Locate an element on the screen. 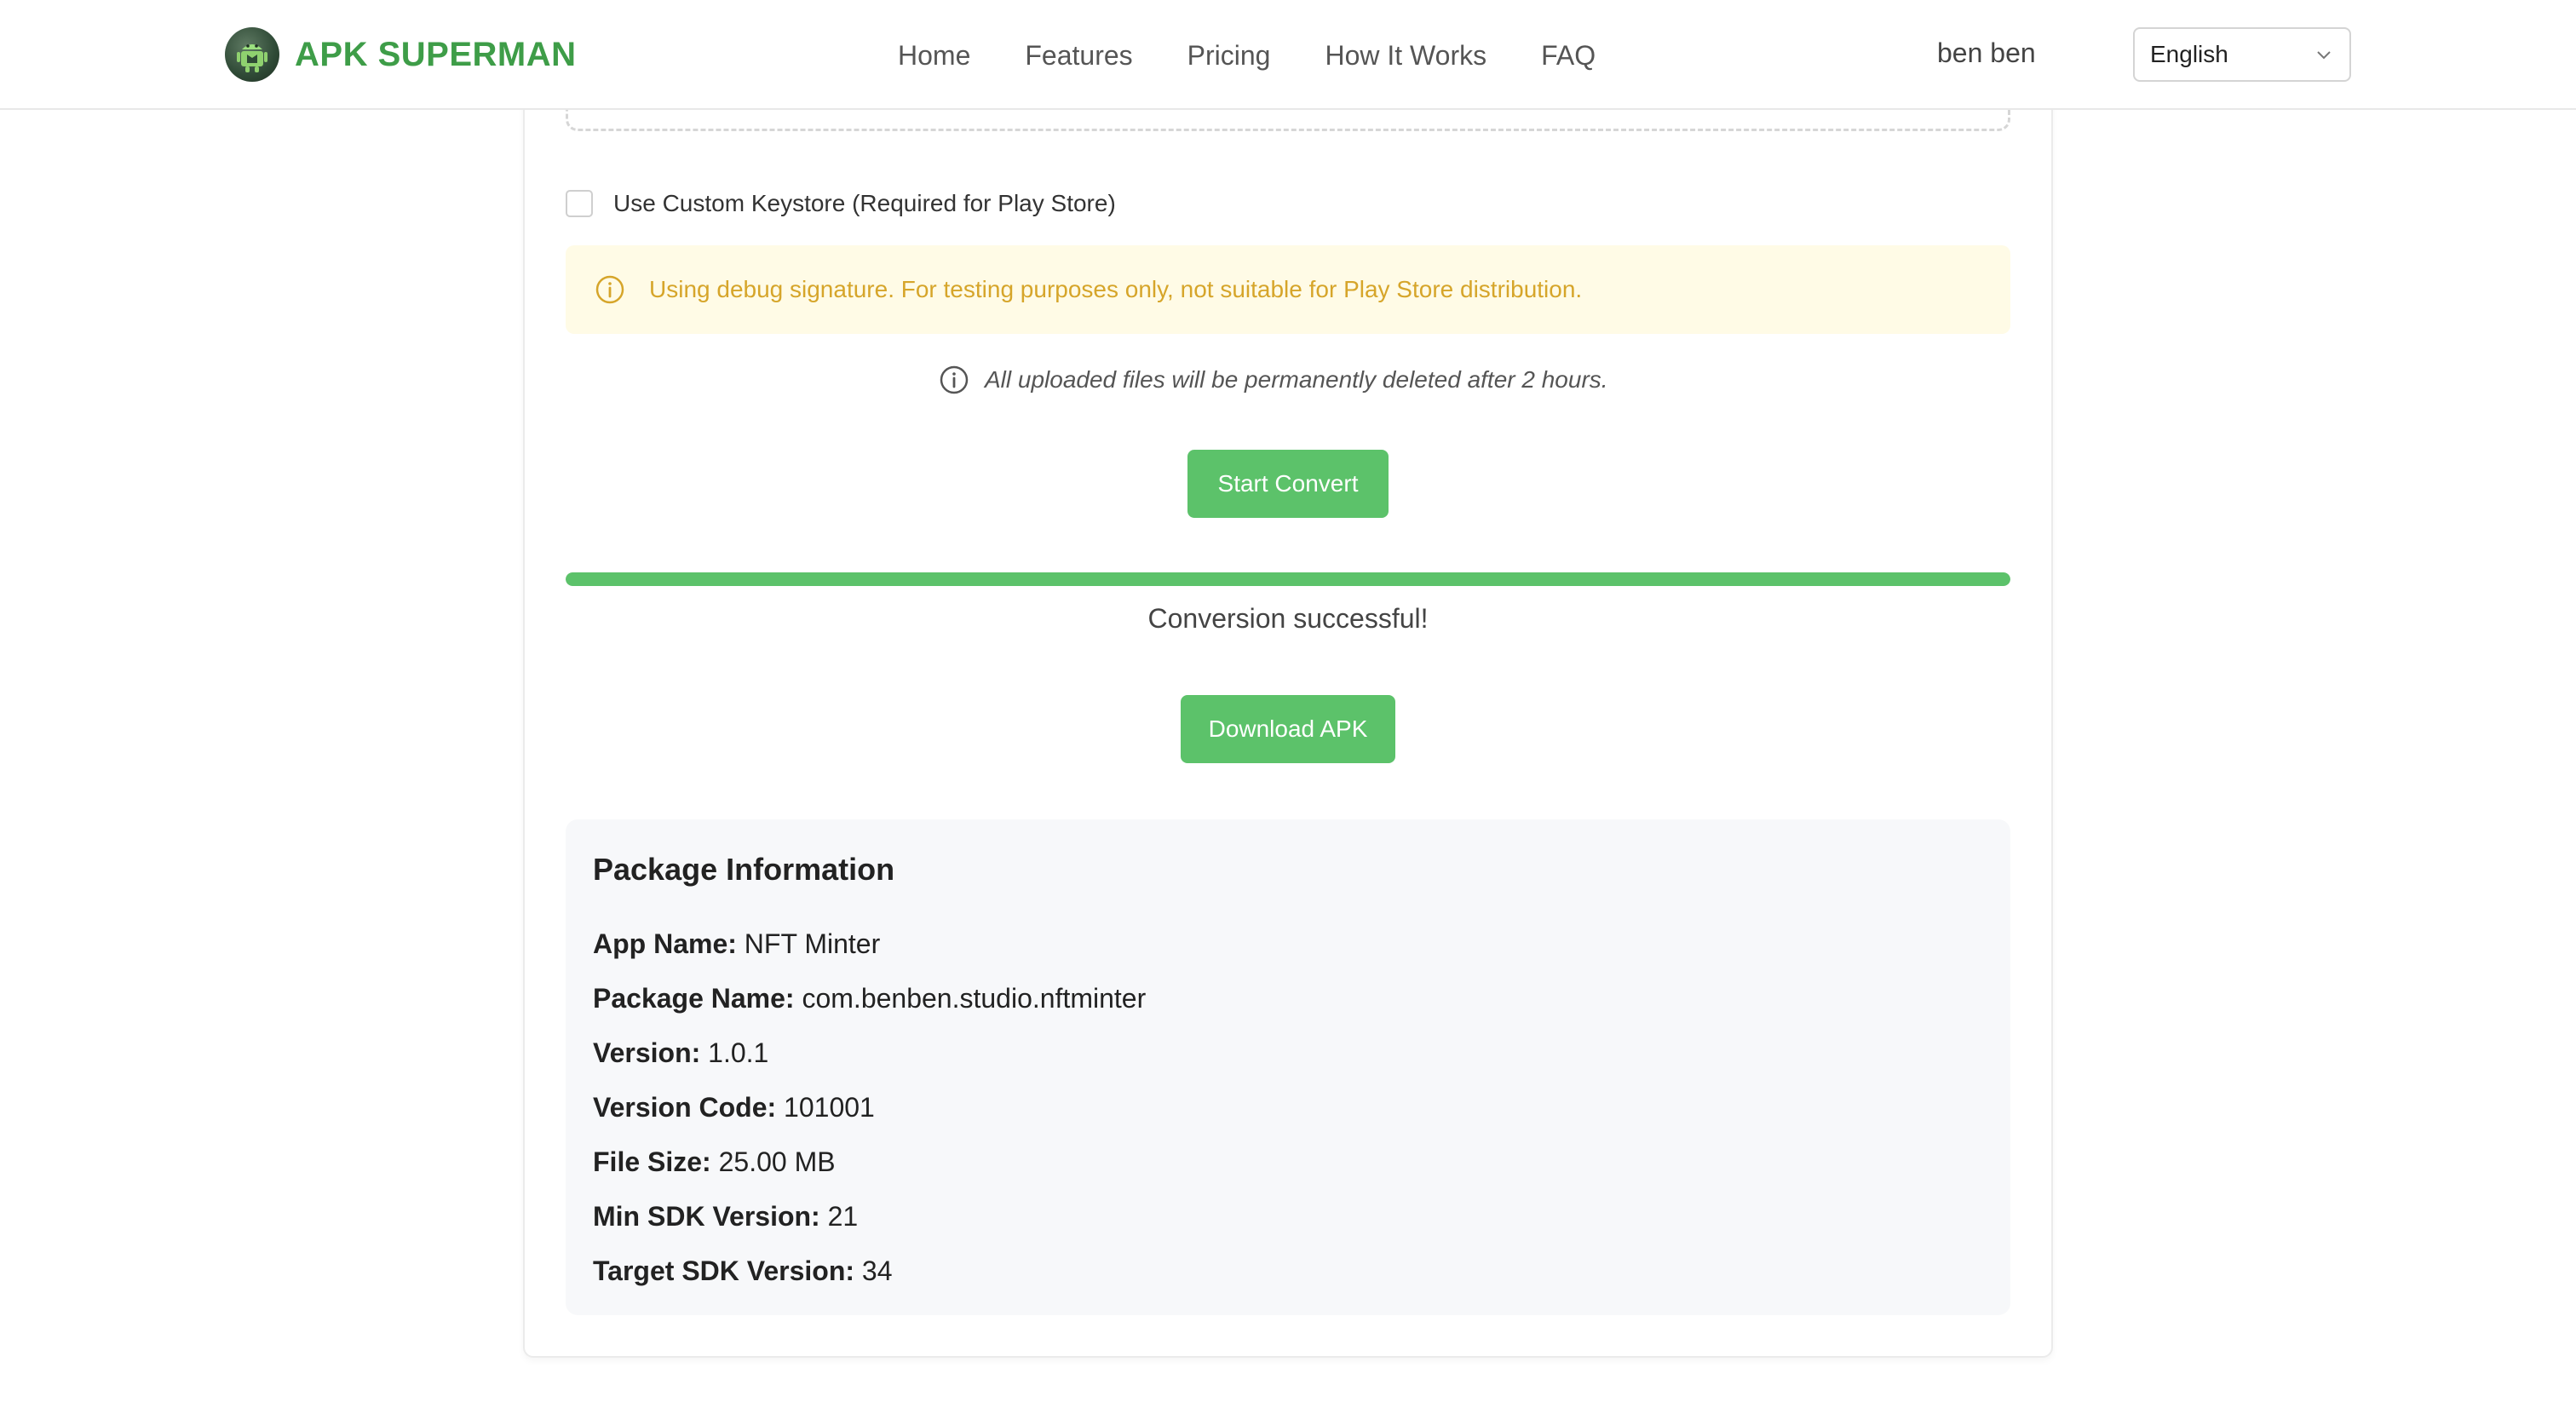 This screenshot has width=2576, height=1402. warning-info-icon is located at coordinates (610, 289).